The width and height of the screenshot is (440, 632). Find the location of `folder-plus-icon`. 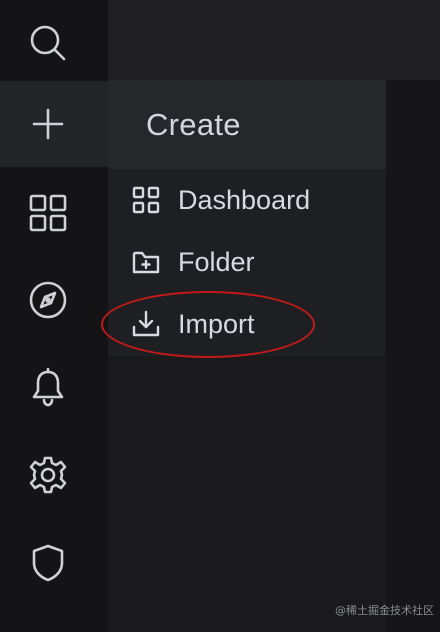

folder-plus-icon is located at coordinates (146, 262).